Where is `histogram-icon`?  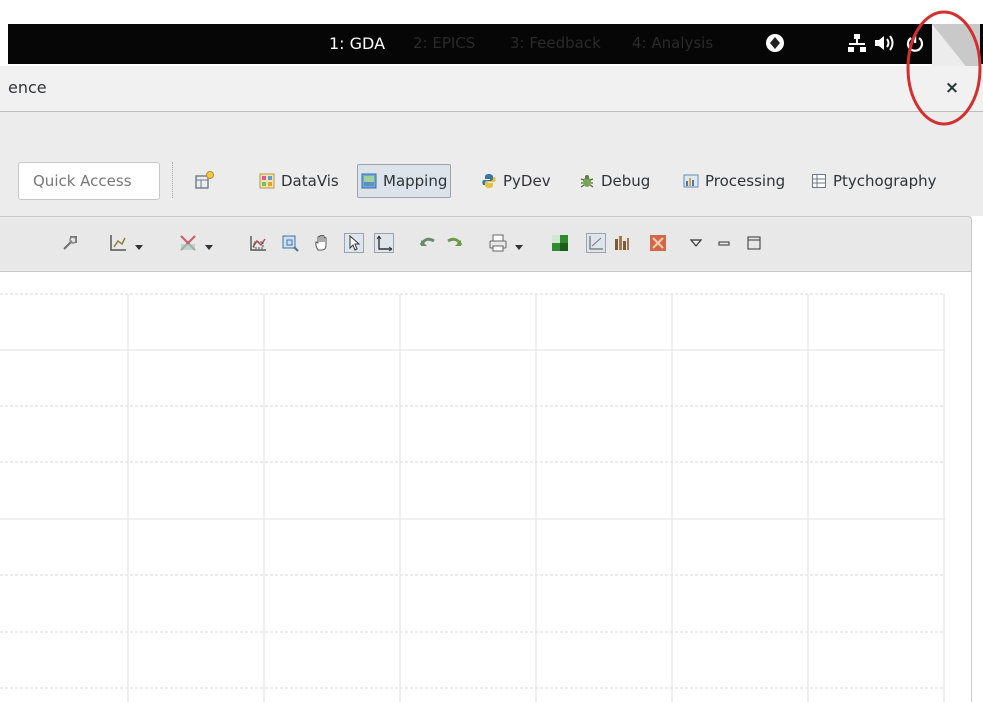 histogram-icon is located at coordinates (622, 243).